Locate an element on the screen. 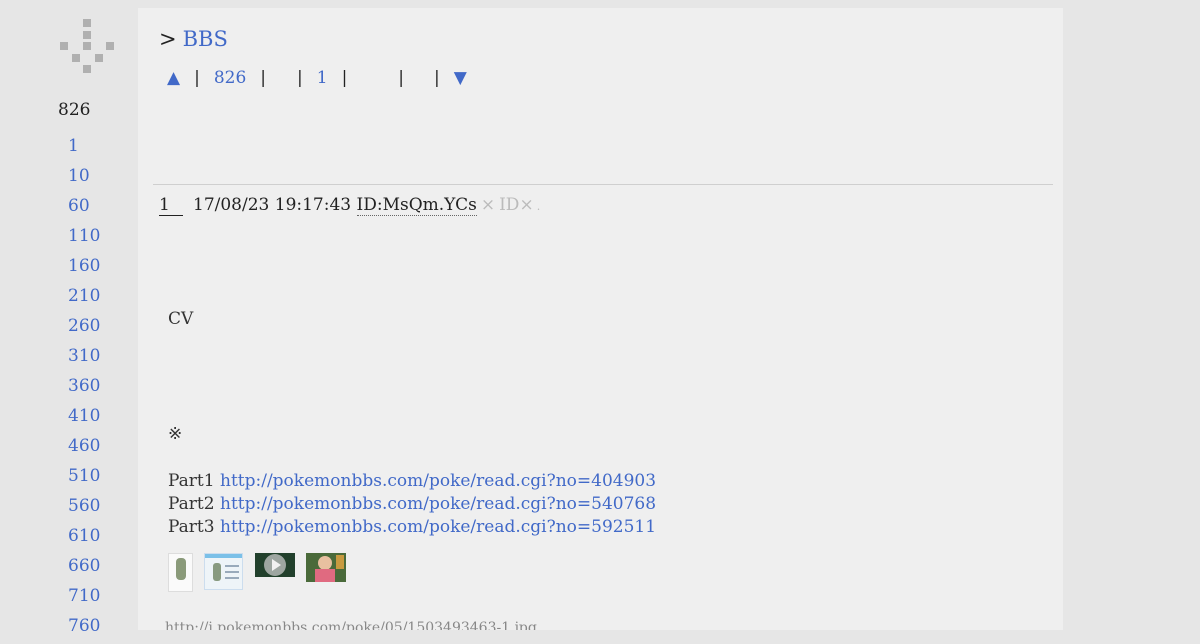  list-item: 310 is located at coordinates (84, 359).